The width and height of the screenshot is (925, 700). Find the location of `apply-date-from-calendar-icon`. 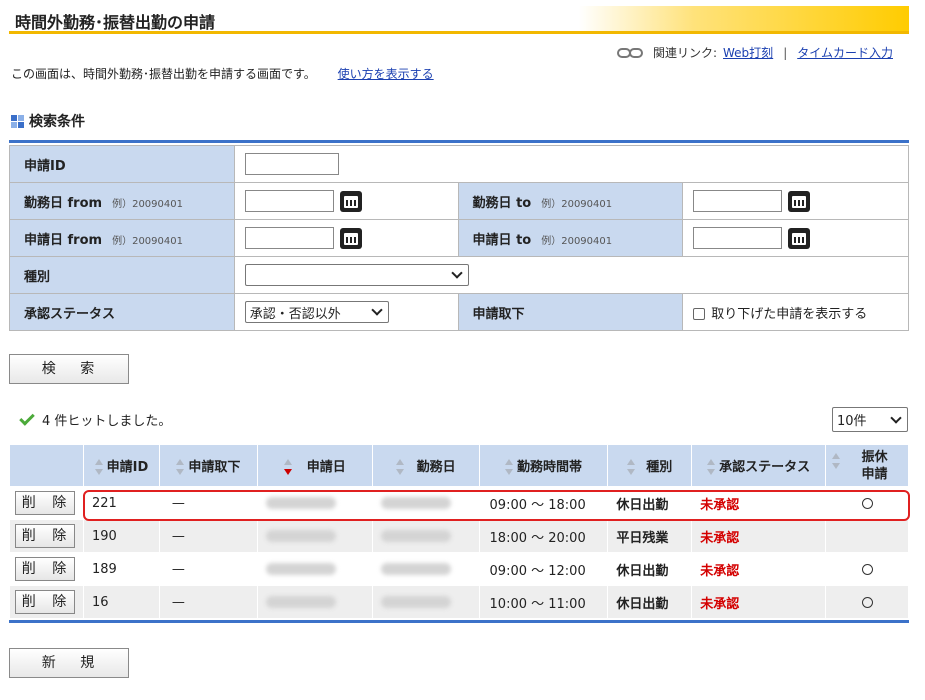

apply-date-from-calendar-icon is located at coordinates (350, 238).